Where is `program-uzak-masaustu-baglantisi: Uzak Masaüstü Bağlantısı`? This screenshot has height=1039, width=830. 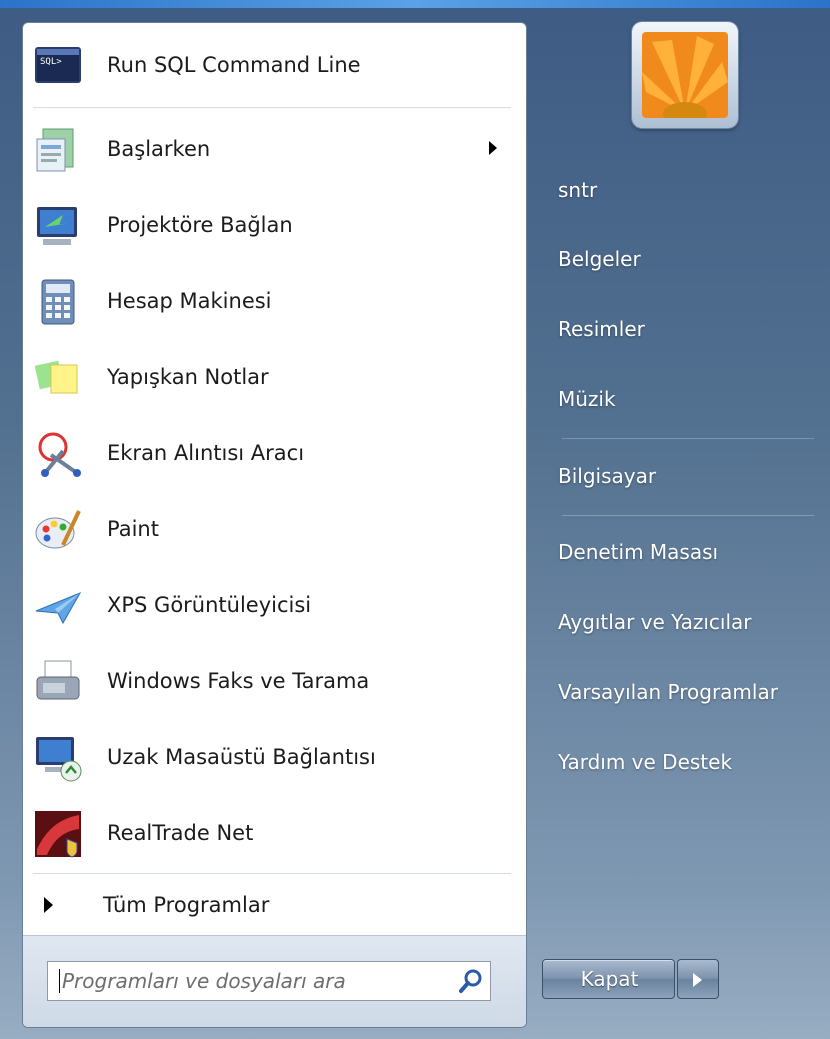
program-uzak-masaustu-baglantisi: Uzak Masaüstü Bağlantısı is located at coordinates (274, 757).